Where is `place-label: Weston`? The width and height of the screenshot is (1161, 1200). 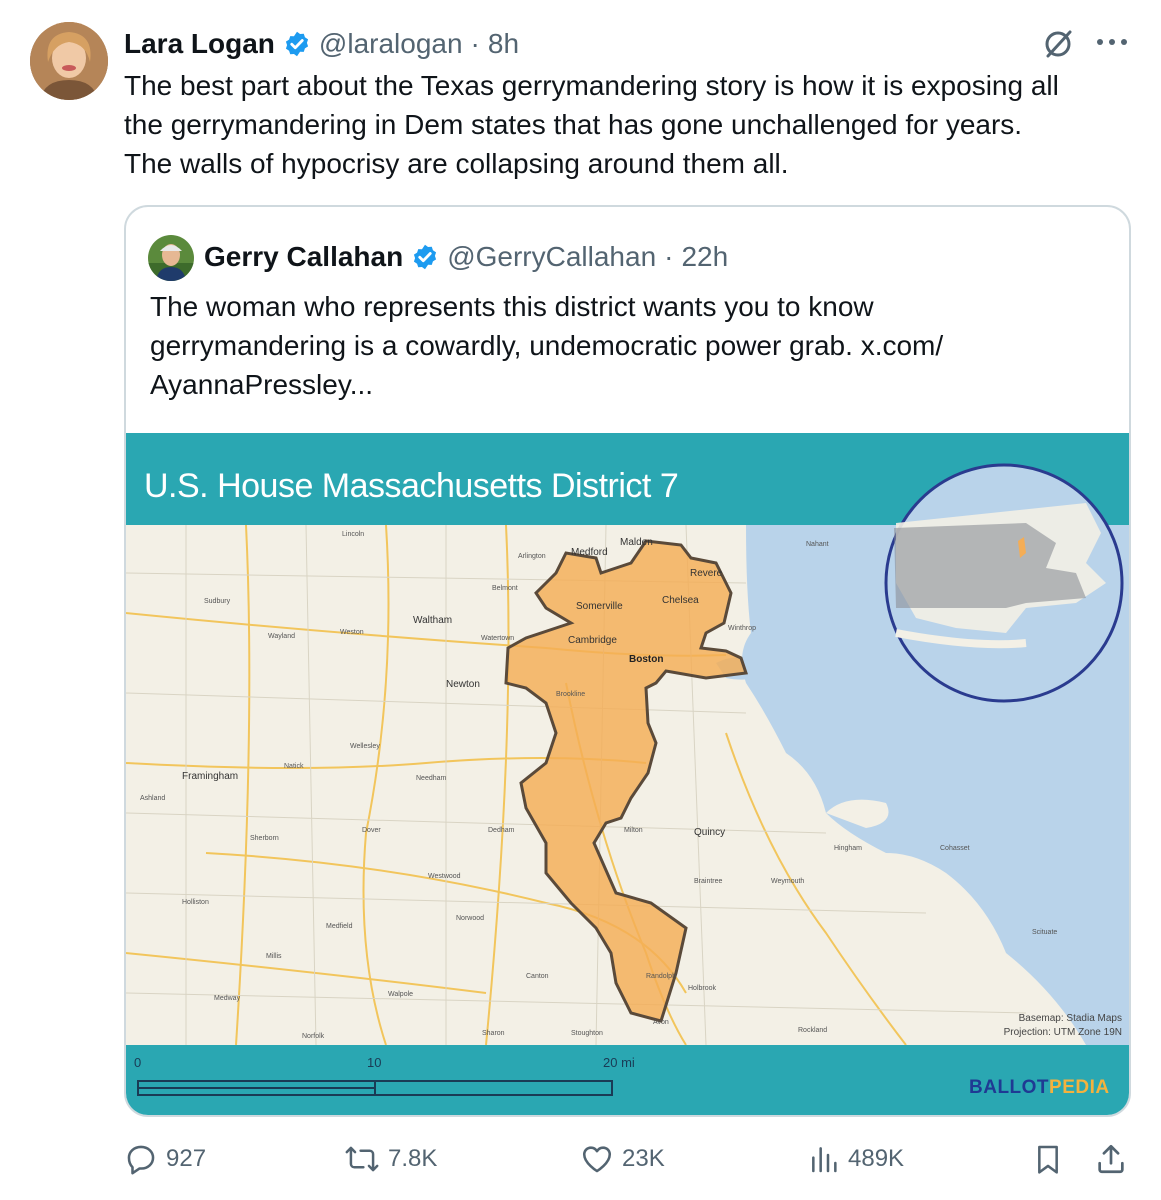
place-label: Weston is located at coordinates (352, 632).